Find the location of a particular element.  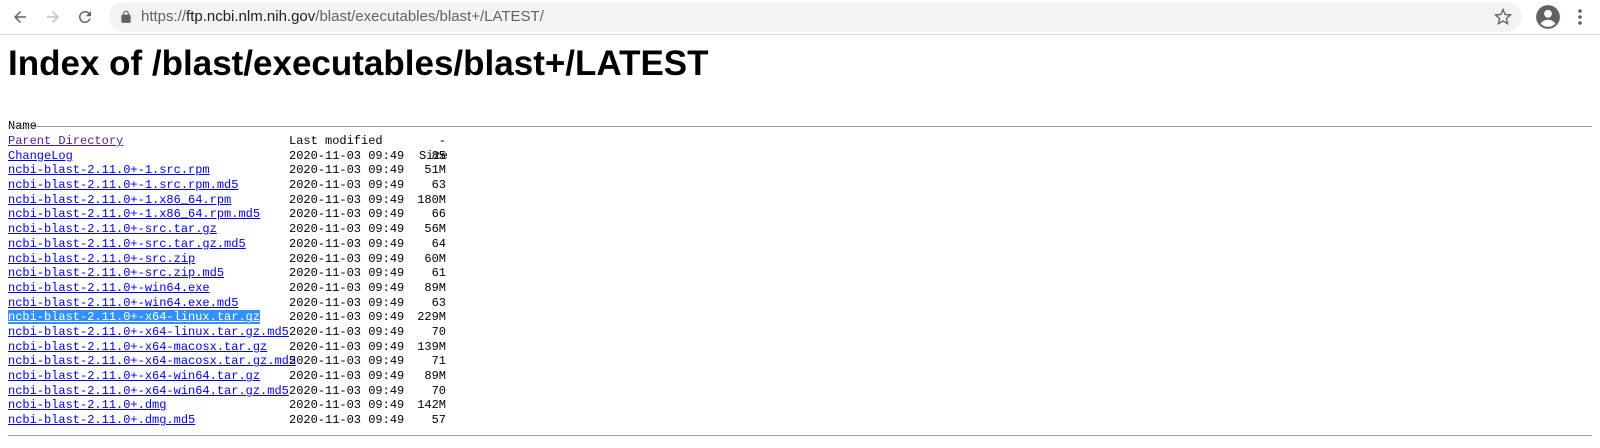

file-size: 85 is located at coordinates (438, 155).